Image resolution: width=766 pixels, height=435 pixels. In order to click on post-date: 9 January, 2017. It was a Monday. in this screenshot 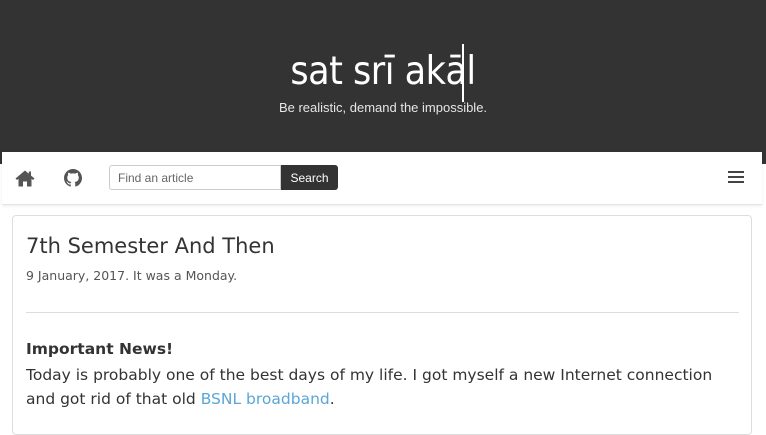, I will do `click(132, 275)`.